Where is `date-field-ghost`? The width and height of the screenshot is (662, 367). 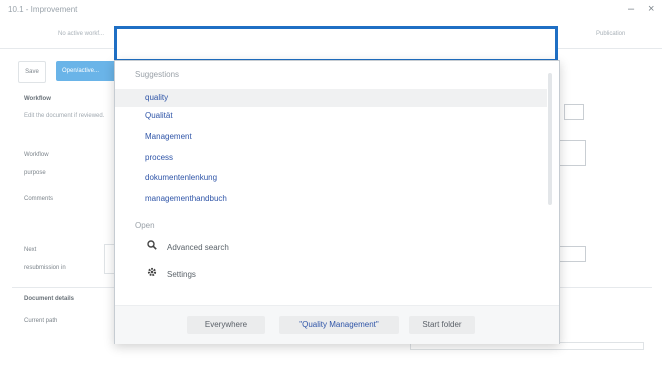
date-field-ghost is located at coordinates (571, 254).